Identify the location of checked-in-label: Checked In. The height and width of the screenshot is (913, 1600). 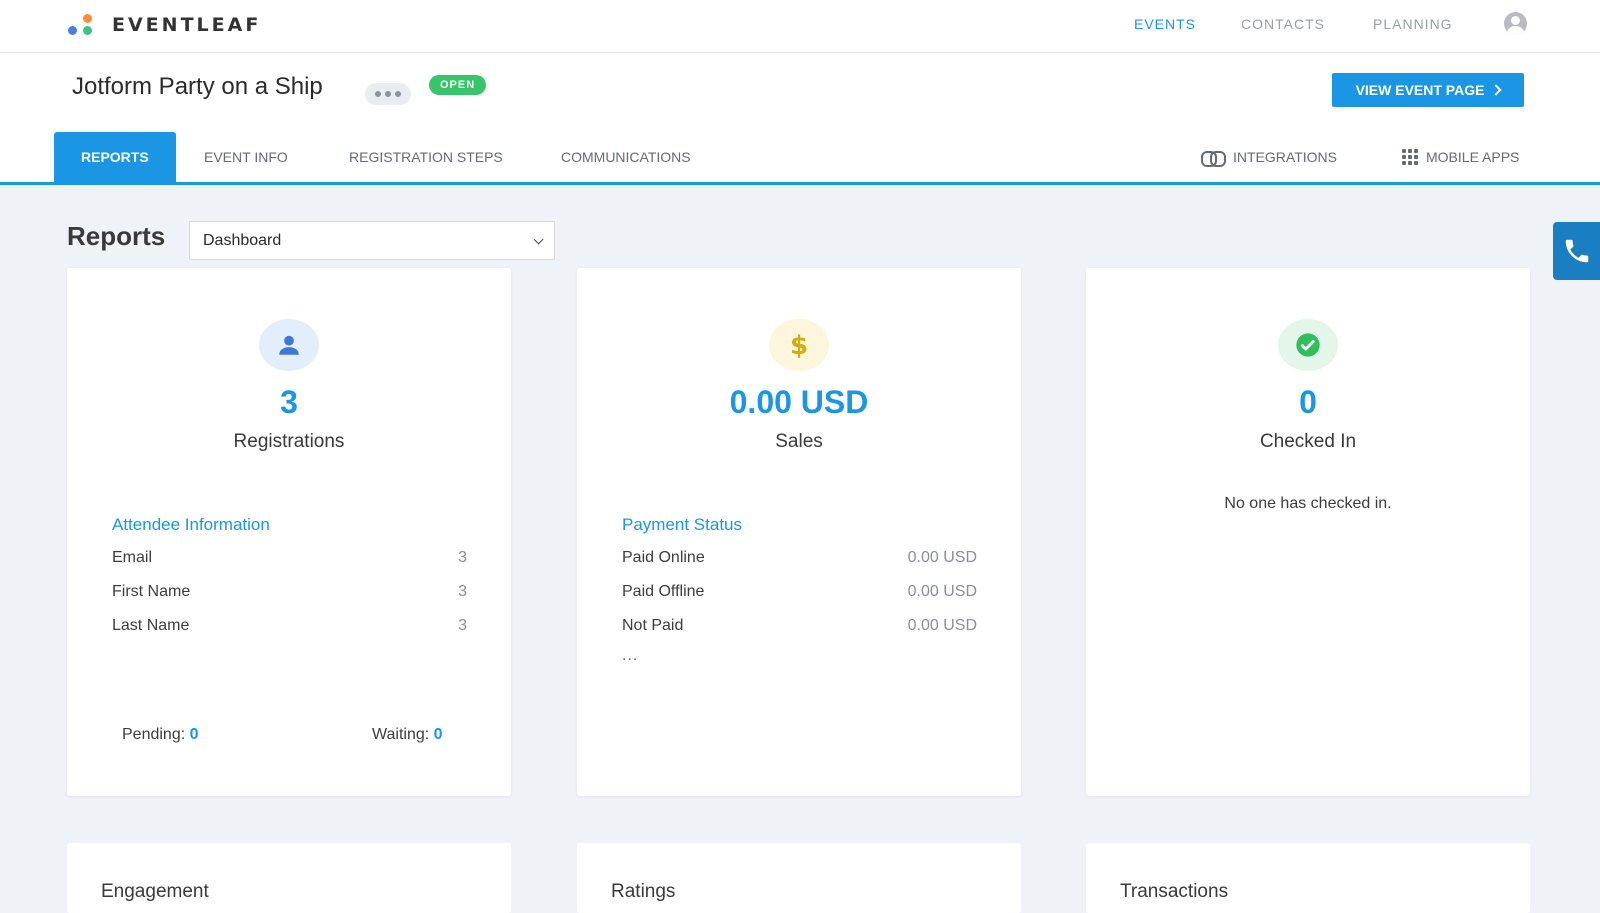
(1308, 441).